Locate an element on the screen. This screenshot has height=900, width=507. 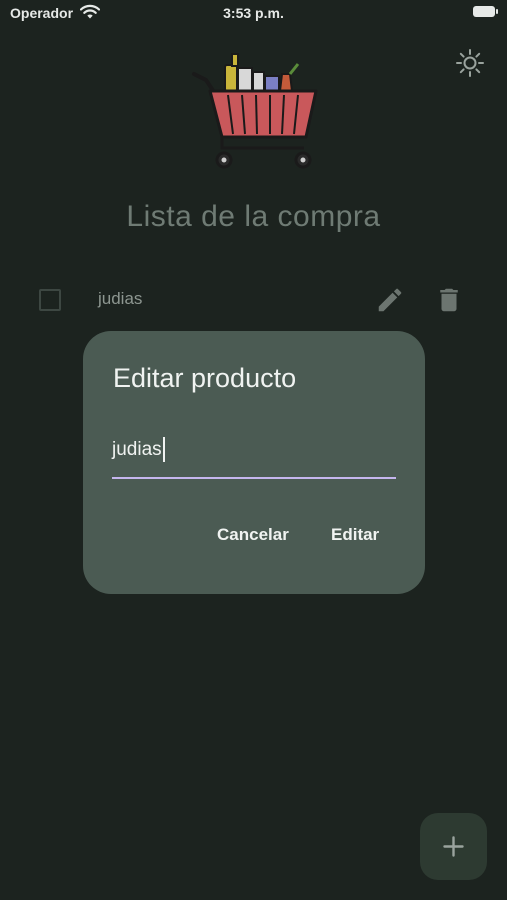
sun-icon is located at coordinates (470, 63).